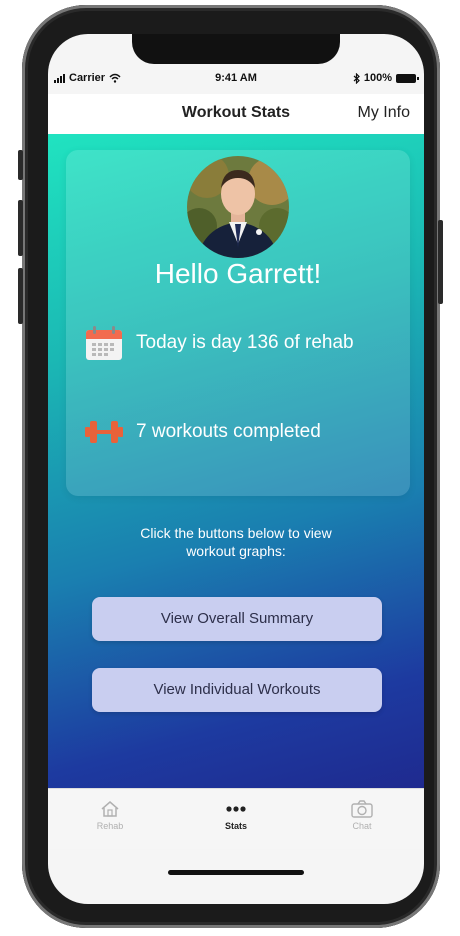  Describe the element at coordinates (377, 78) in the screenshot. I see `battery-percent: 100%` at that location.